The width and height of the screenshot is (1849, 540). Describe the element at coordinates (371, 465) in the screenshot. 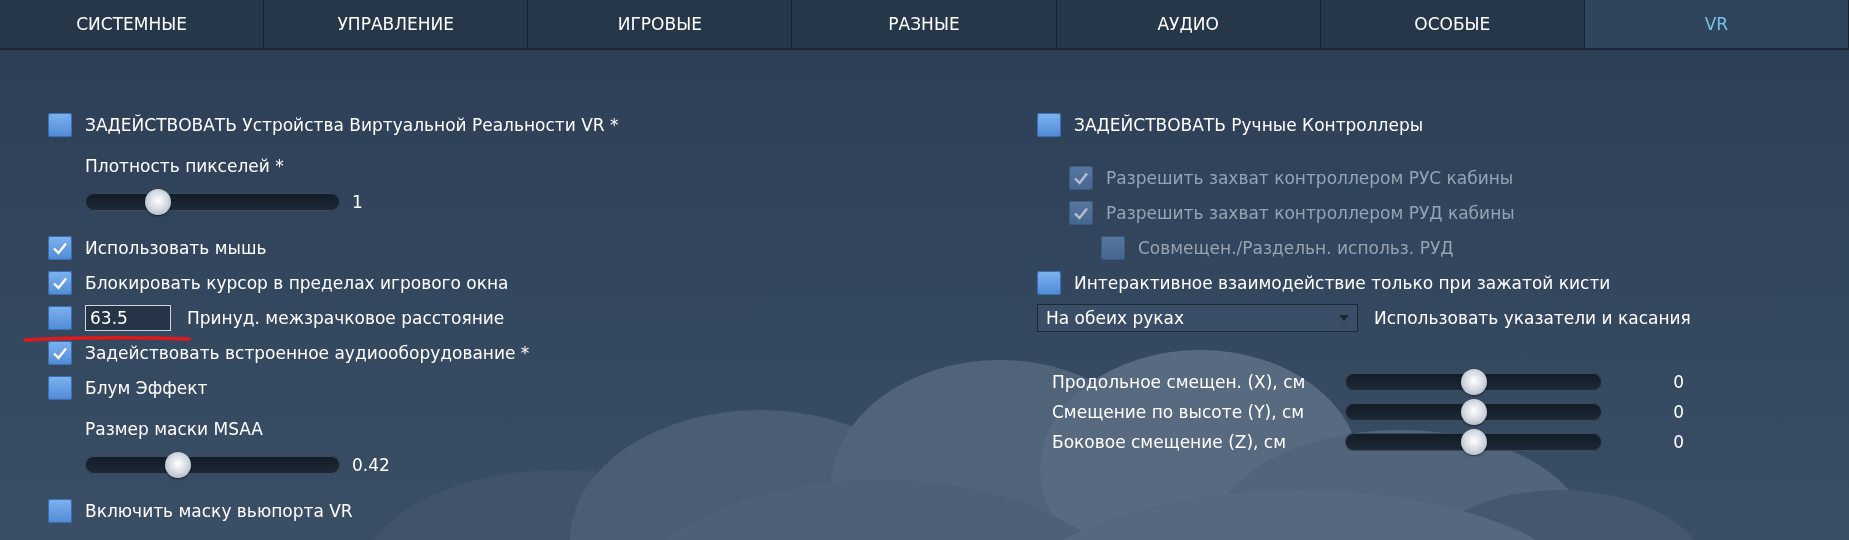

I see `slider-value: 0.42` at that location.